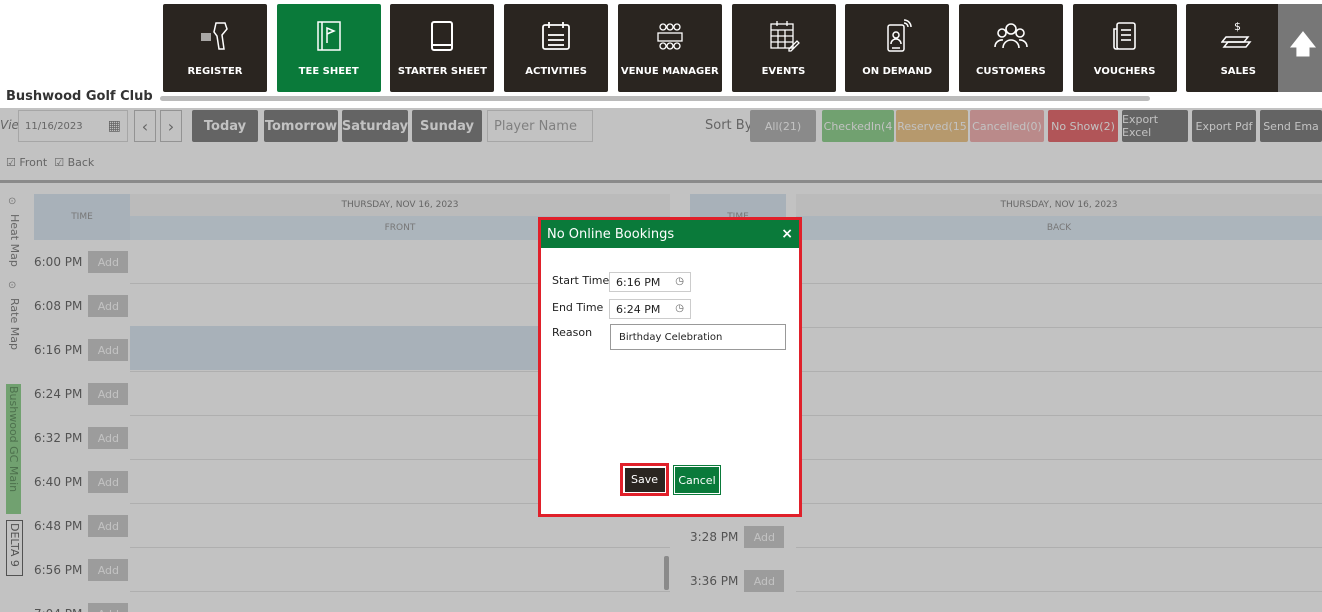 The width and height of the screenshot is (1322, 612). What do you see at coordinates (638, 309) in the screenshot?
I see `end-time-value: 6:24 PM` at bounding box center [638, 309].